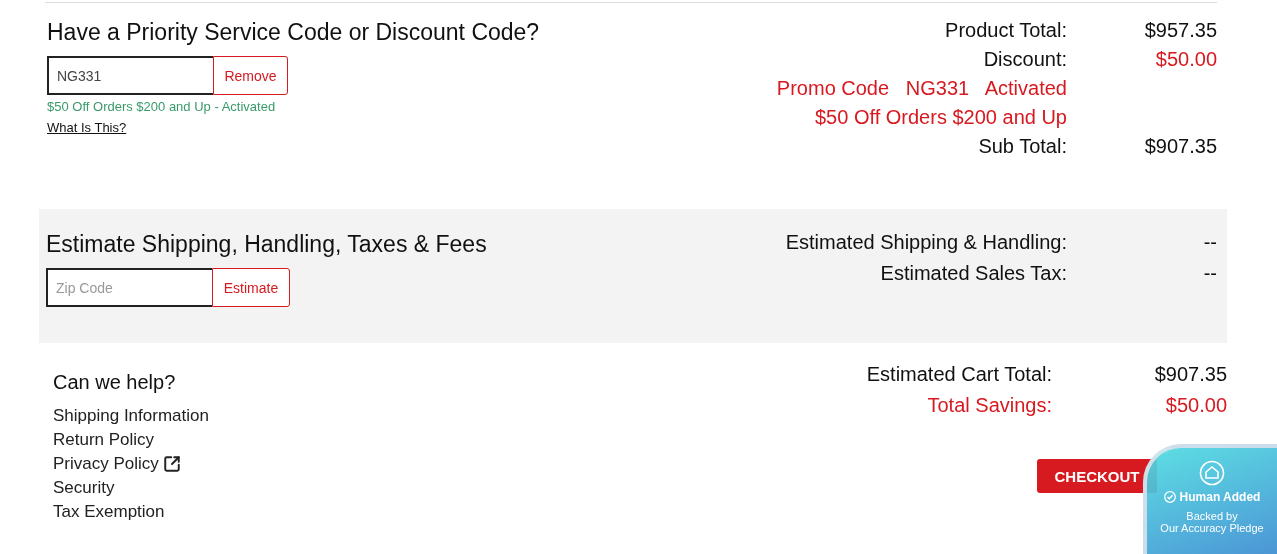 The height and width of the screenshot is (554, 1277). What do you see at coordinates (131, 416) in the screenshot?
I see `help-link: Shipping Information` at bounding box center [131, 416].